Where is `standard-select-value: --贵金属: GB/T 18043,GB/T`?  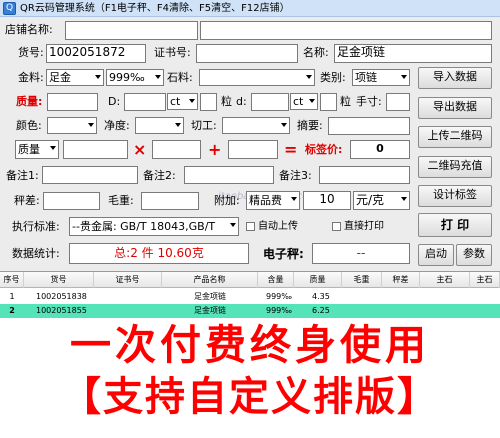 standard-select-value: --贵金属: GB/T 18043,GB/T is located at coordinates (144, 226).